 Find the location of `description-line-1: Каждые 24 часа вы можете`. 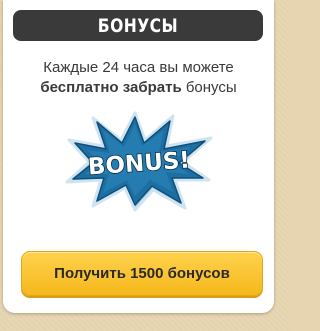

description-line-1: Каждые 24 часа вы можете is located at coordinates (138, 67).